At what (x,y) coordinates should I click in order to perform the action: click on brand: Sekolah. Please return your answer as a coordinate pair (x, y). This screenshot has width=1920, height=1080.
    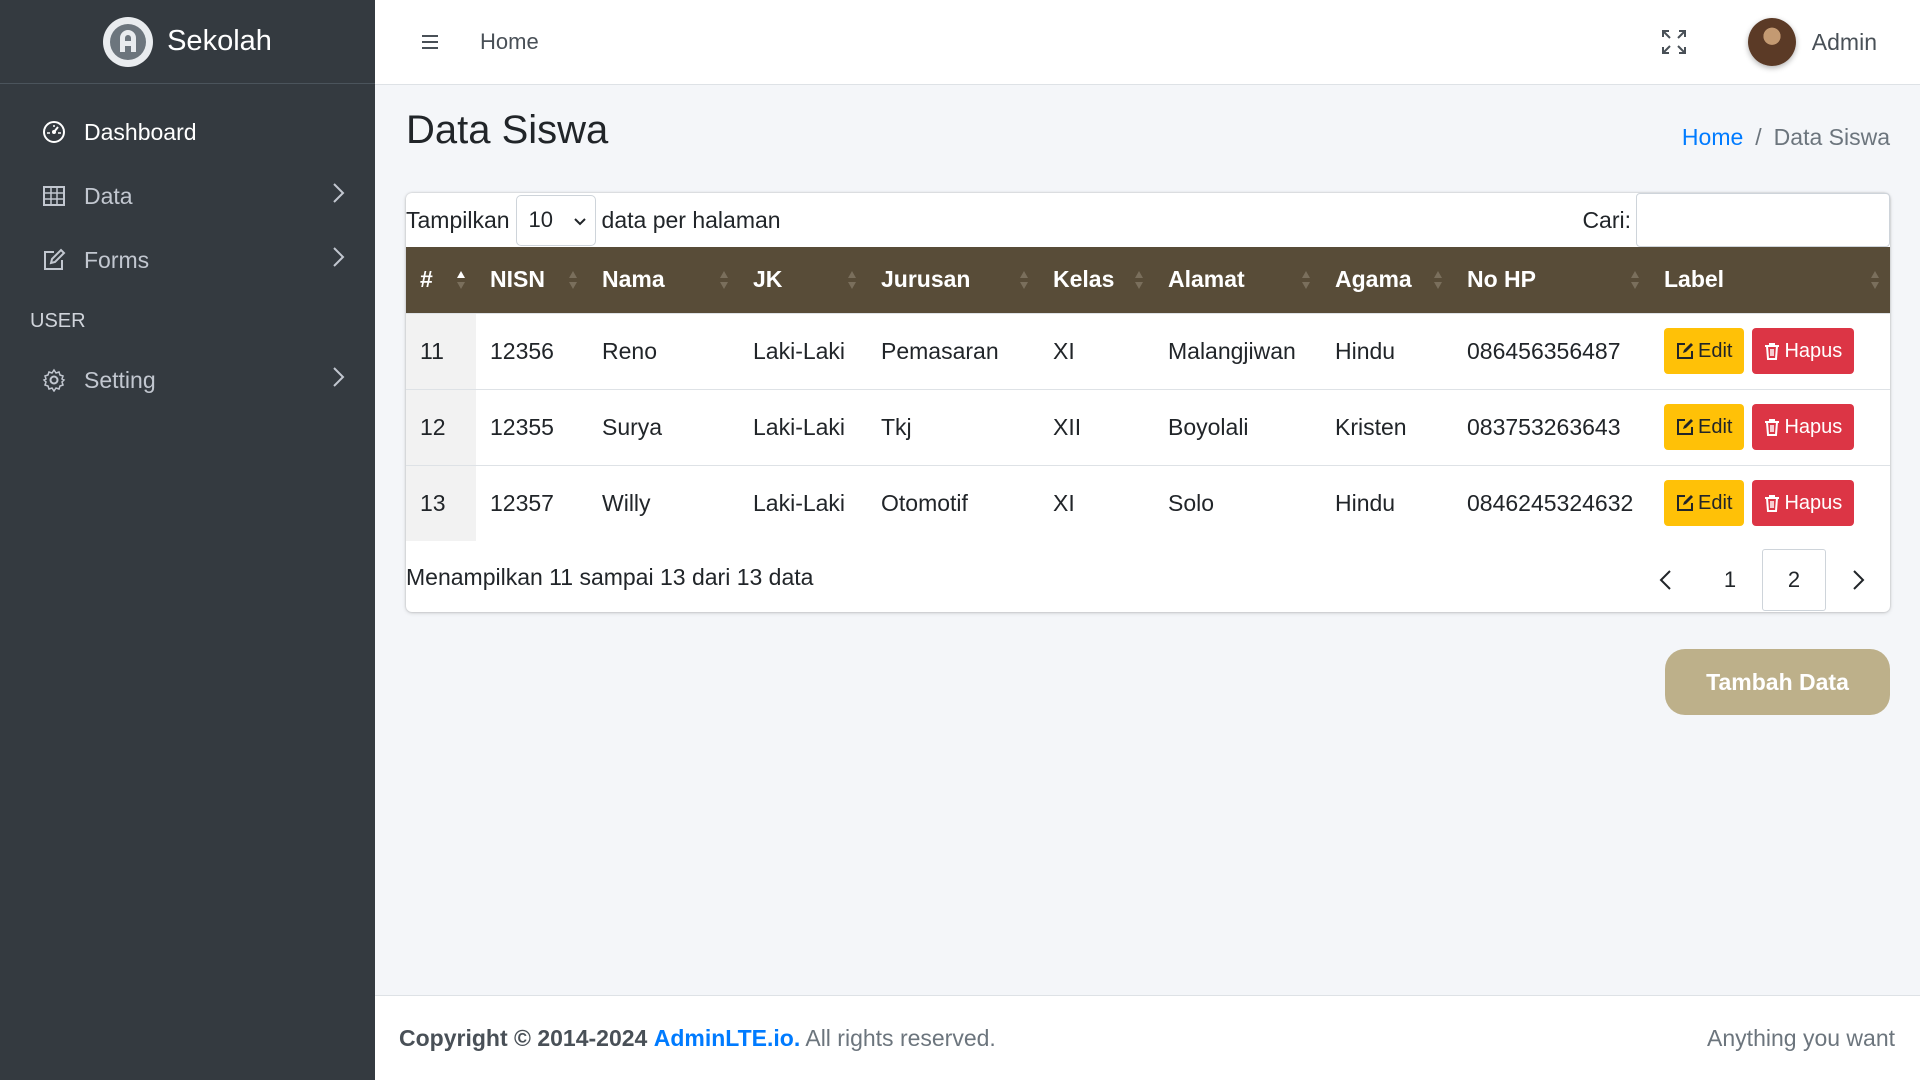
    Looking at the image, I should click on (187, 42).